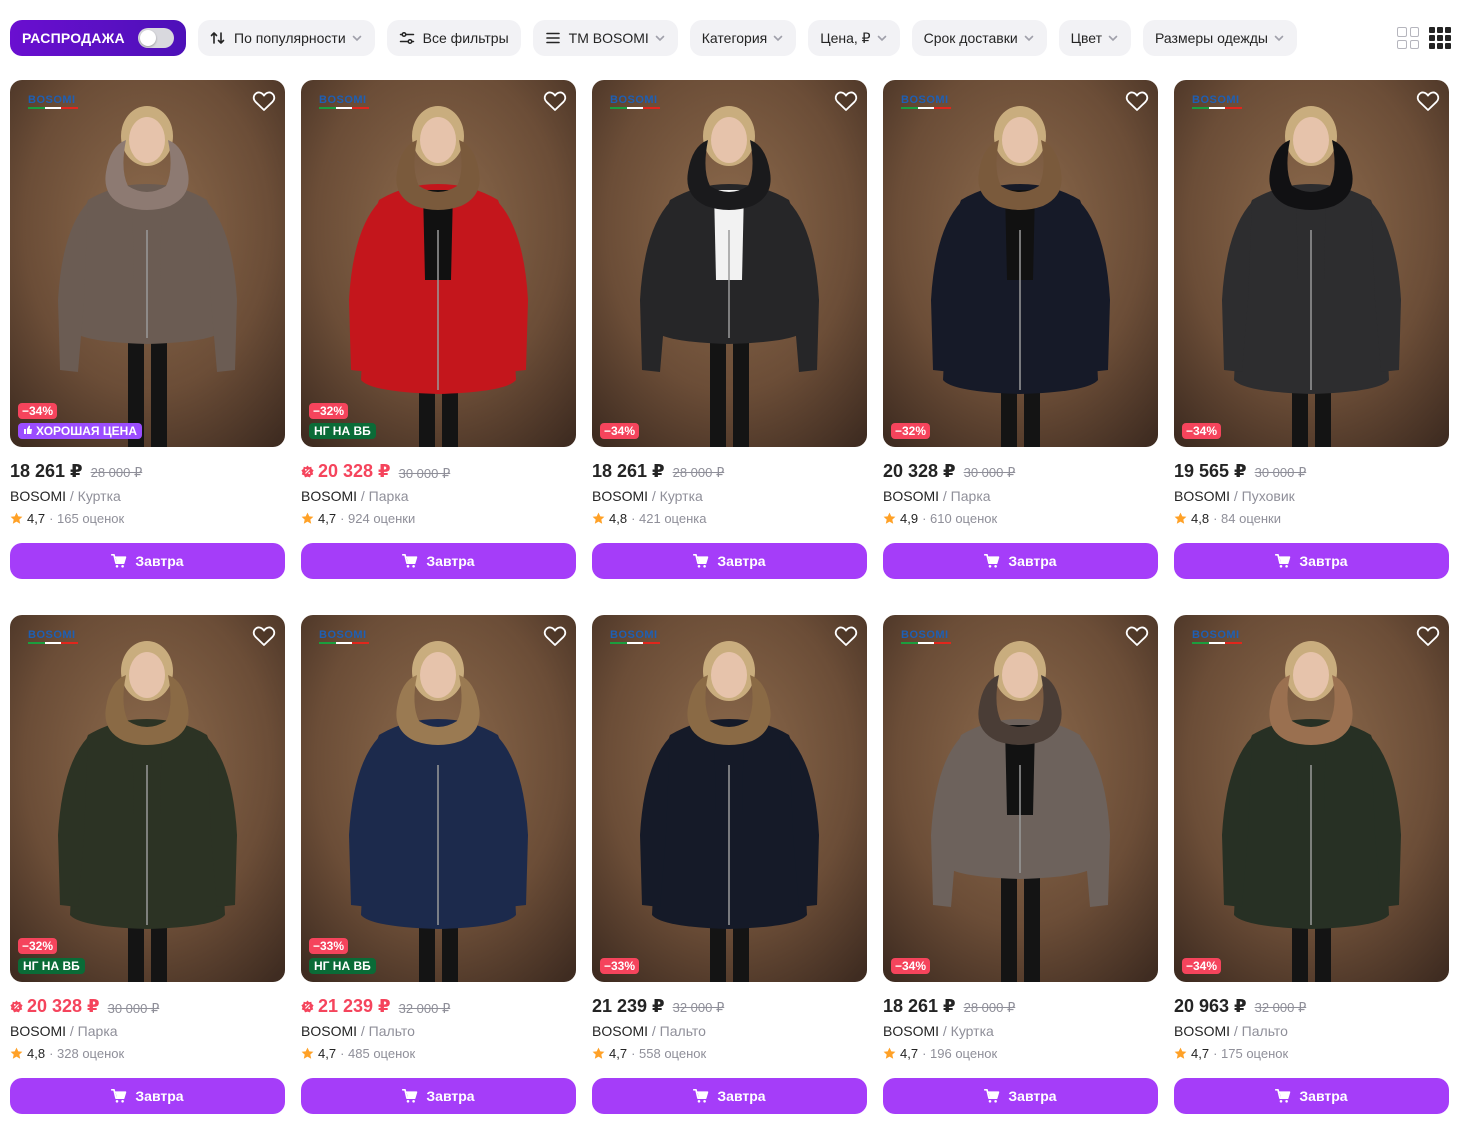 The width and height of the screenshot is (1461, 1126). I want to click on grid-large-view-icon, so click(1408, 38).